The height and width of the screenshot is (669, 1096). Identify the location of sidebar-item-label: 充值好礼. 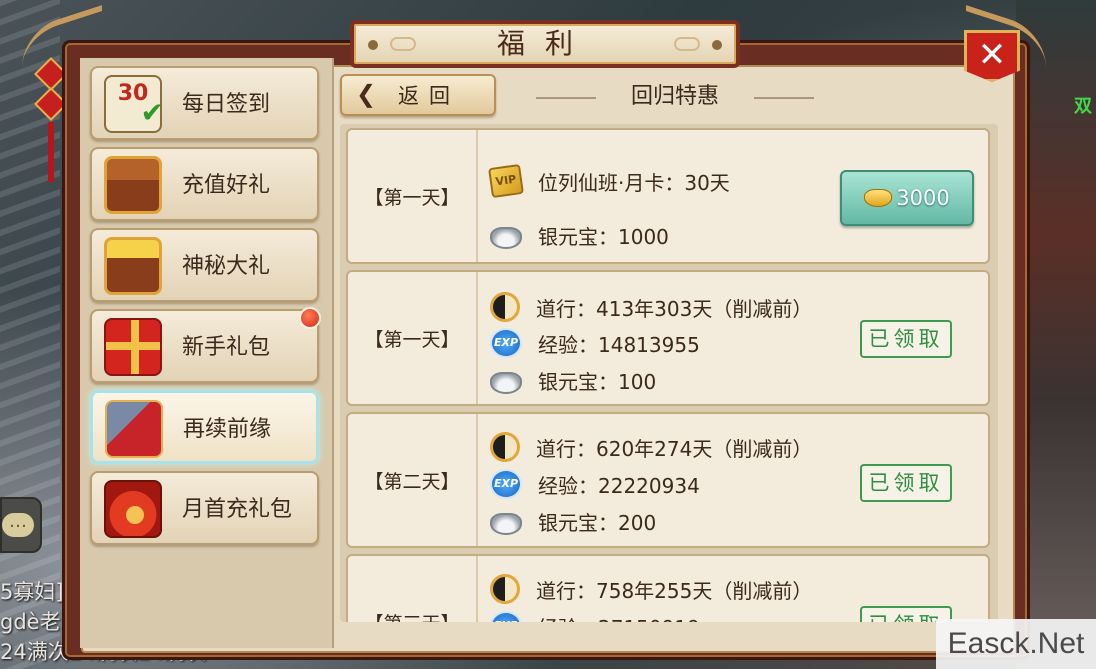
(226, 185).